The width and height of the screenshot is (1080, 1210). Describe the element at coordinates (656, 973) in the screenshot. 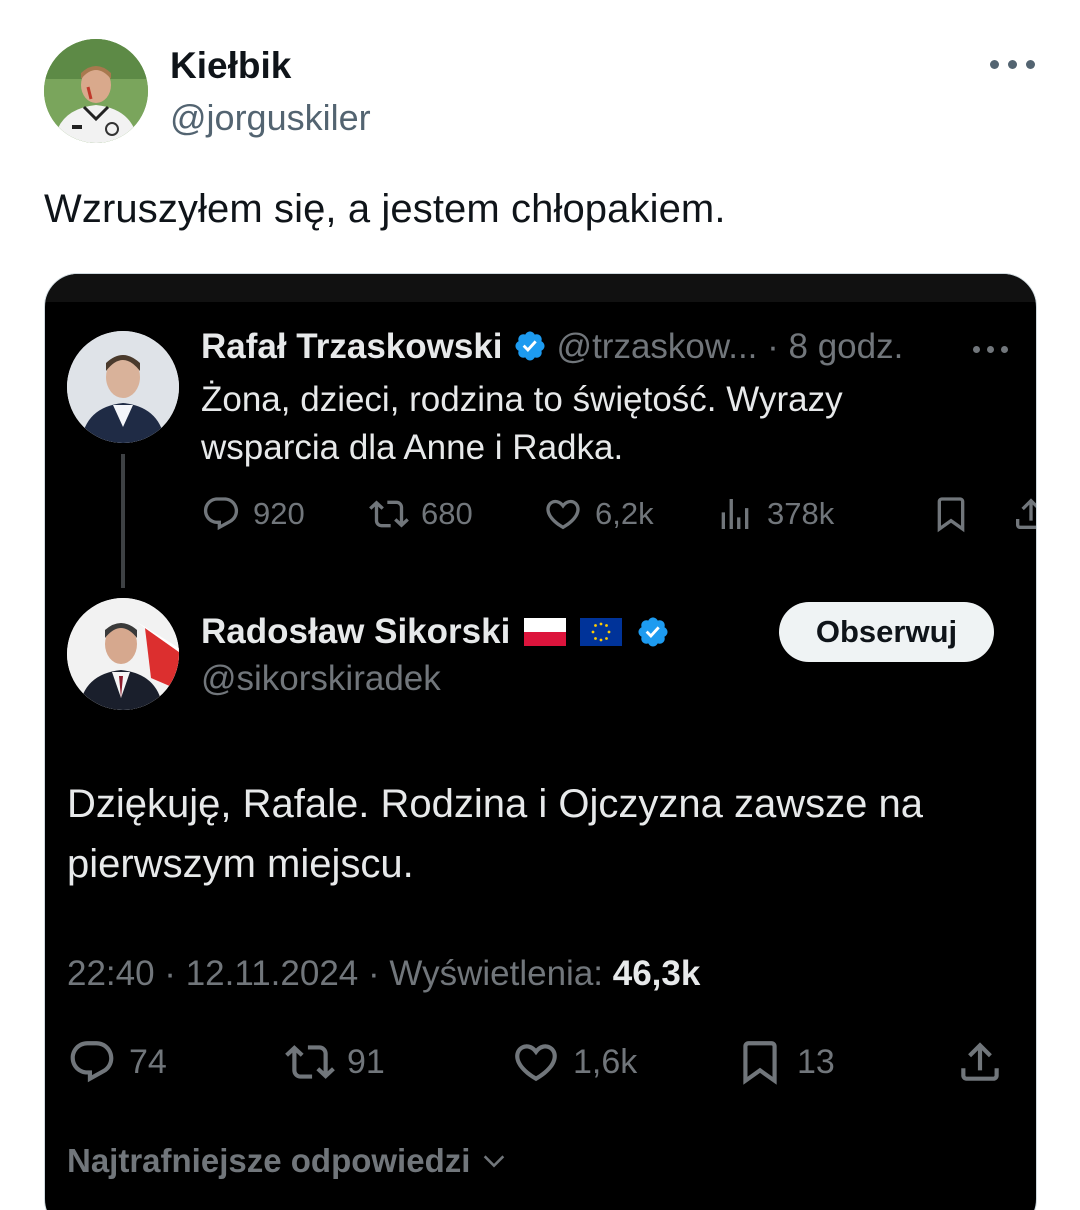

I see `reply-views-count: 46,3k` at that location.